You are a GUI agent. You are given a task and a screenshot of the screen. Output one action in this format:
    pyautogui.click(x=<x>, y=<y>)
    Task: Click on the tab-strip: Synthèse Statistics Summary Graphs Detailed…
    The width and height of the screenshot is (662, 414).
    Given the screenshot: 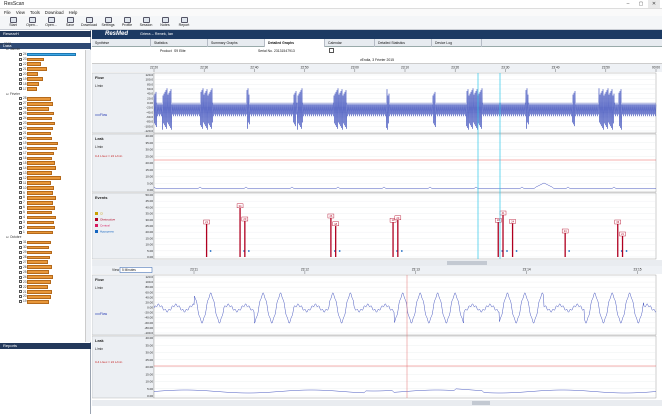 What is the action you would take?
    pyautogui.click(x=377, y=43)
    